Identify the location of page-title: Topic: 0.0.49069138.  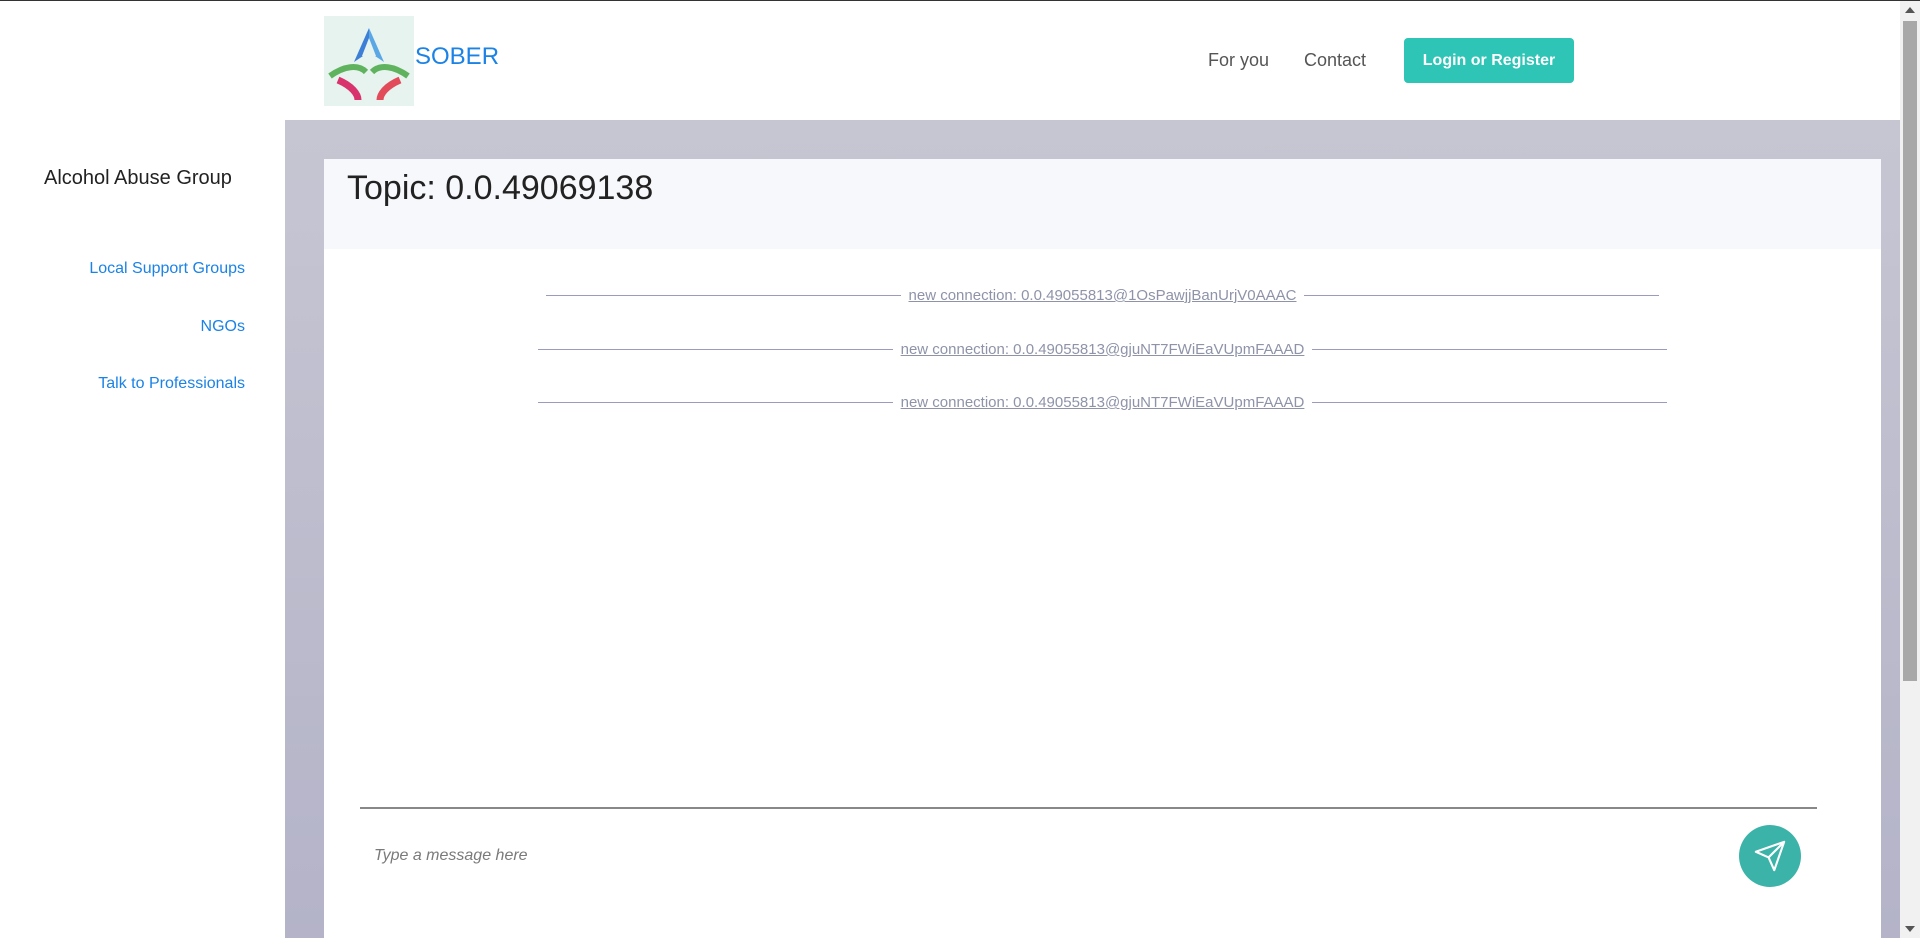
(500, 188).